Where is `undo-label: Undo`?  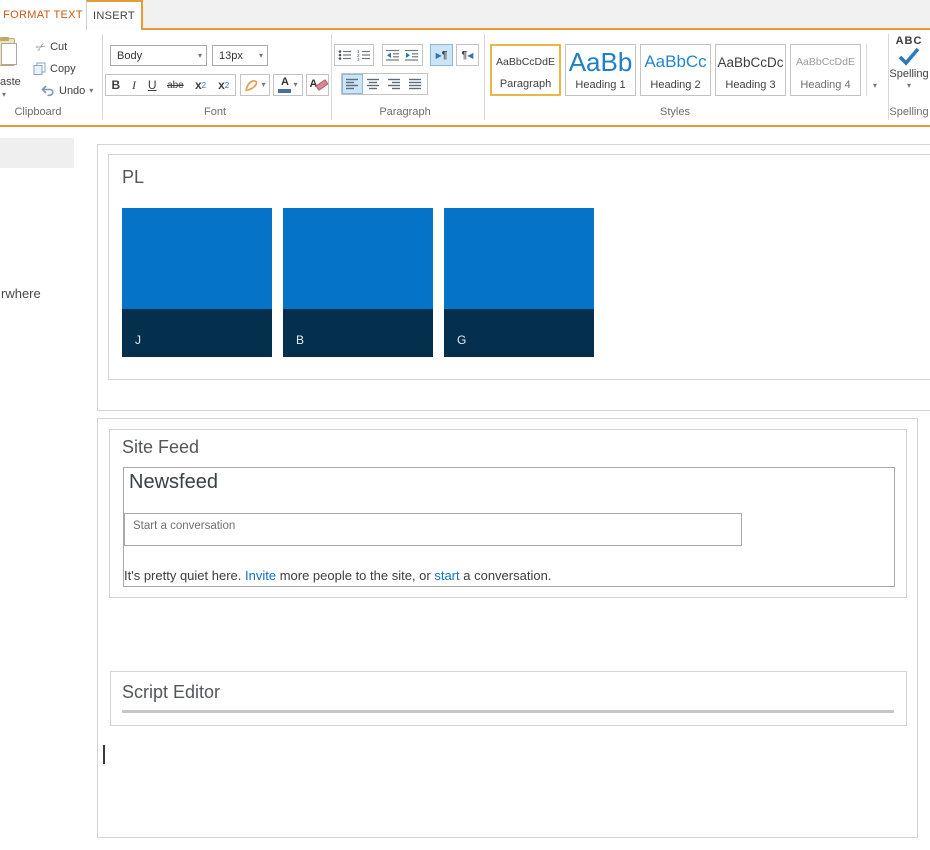 undo-label: Undo is located at coordinates (72, 91).